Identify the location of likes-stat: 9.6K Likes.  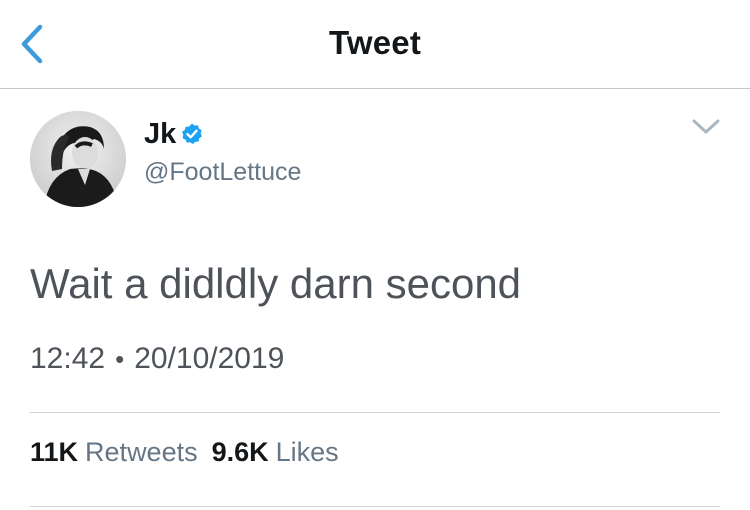
(275, 452).